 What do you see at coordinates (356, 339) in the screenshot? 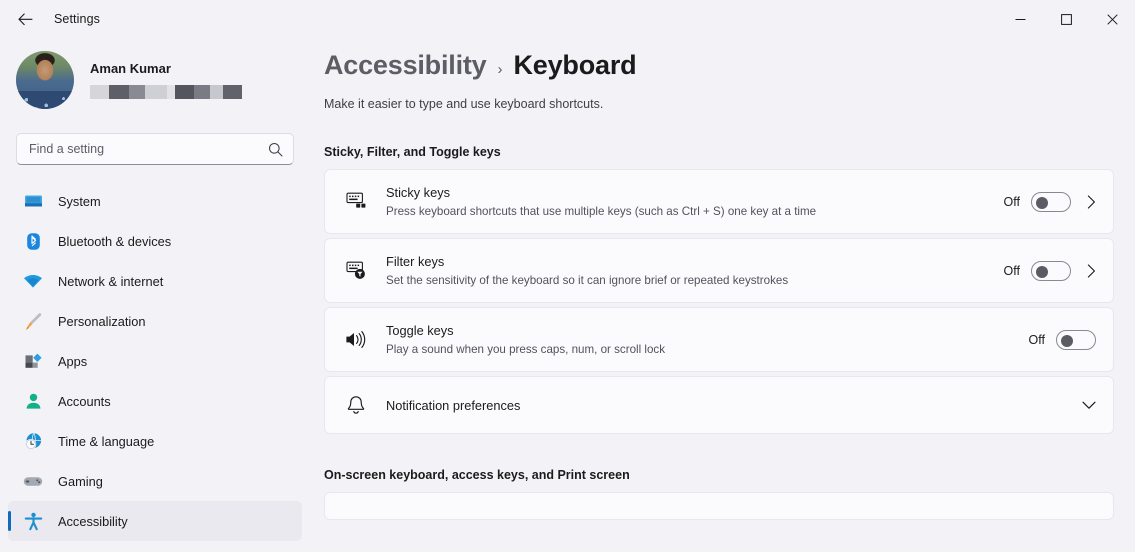
I see `speaker-icon` at bounding box center [356, 339].